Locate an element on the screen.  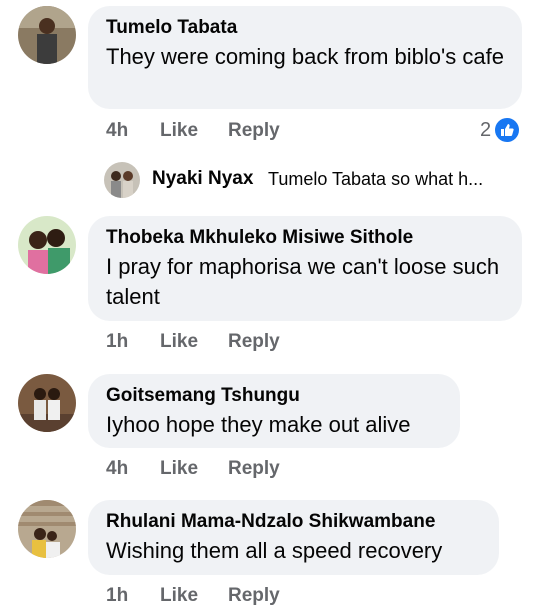
commenter-name: Thobeka Mkhuleko Misiwe Sithole is located at coordinates (306, 238).